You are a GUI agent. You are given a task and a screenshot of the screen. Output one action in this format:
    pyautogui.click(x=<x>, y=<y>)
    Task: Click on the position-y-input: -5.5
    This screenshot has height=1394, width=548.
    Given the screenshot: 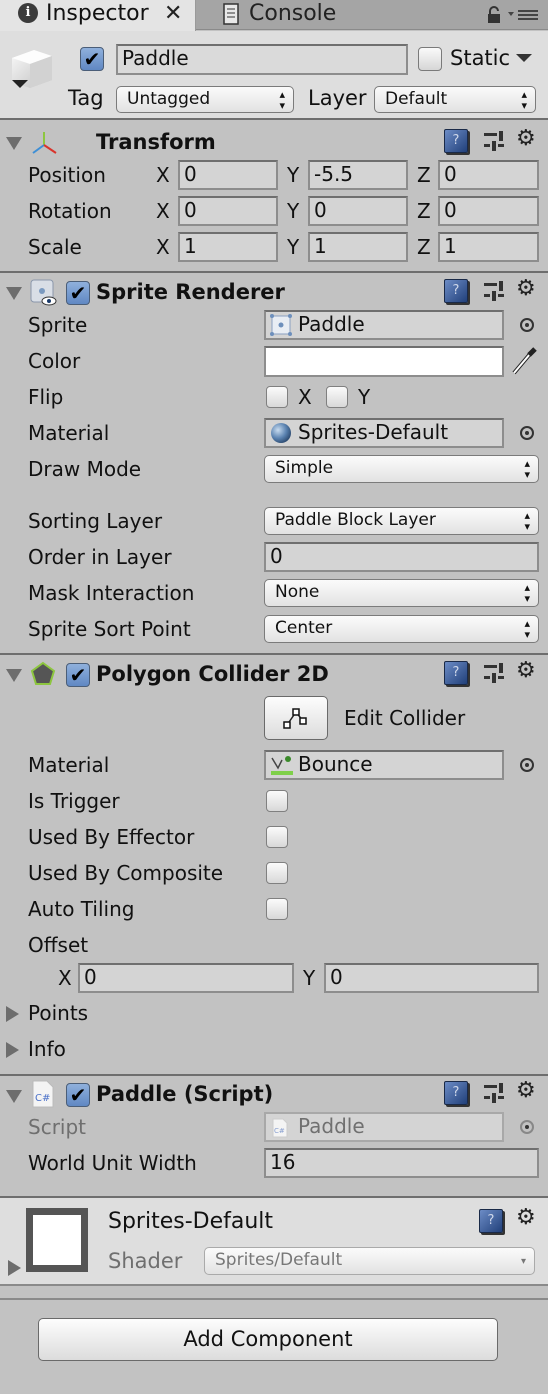 What is the action you would take?
    pyautogui.click(x=358, y=175)
    